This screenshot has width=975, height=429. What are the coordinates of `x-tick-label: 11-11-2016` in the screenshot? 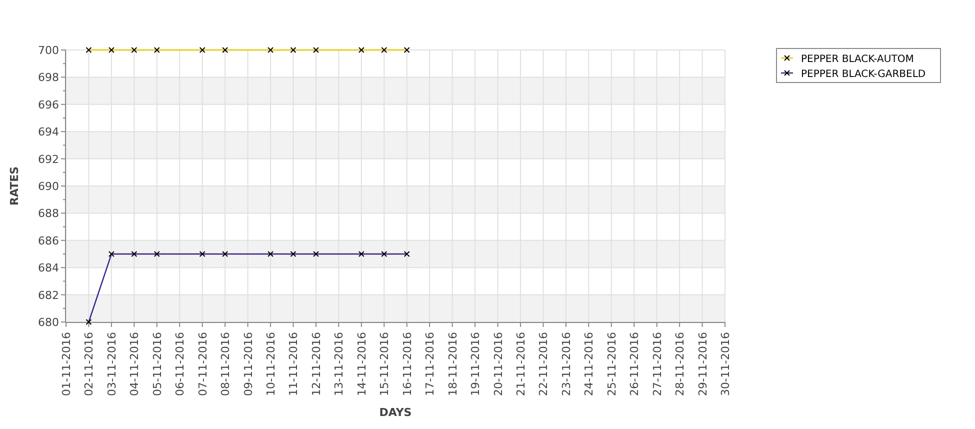 It's located at (293, 364).